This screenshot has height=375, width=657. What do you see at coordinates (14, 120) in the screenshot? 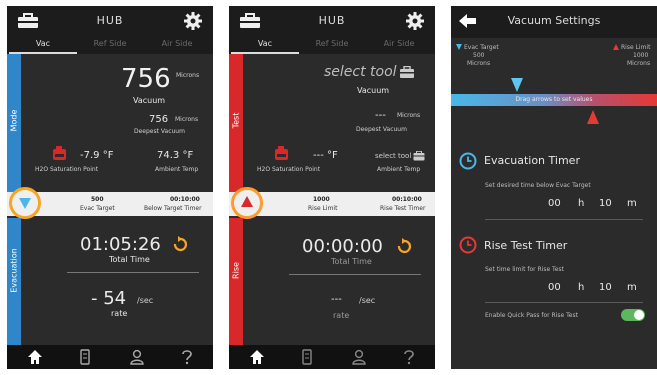
I see `mode-label: Mode` at bounding box center [14, 120].